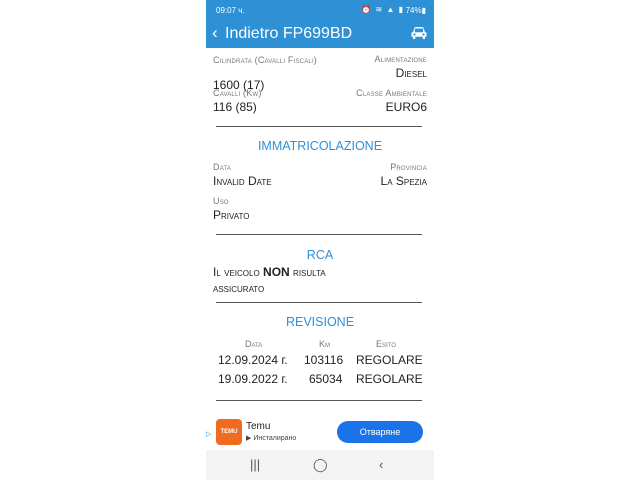 The image size is (640, 480). I want to click on home-icon: ◯, so click(320, 465).